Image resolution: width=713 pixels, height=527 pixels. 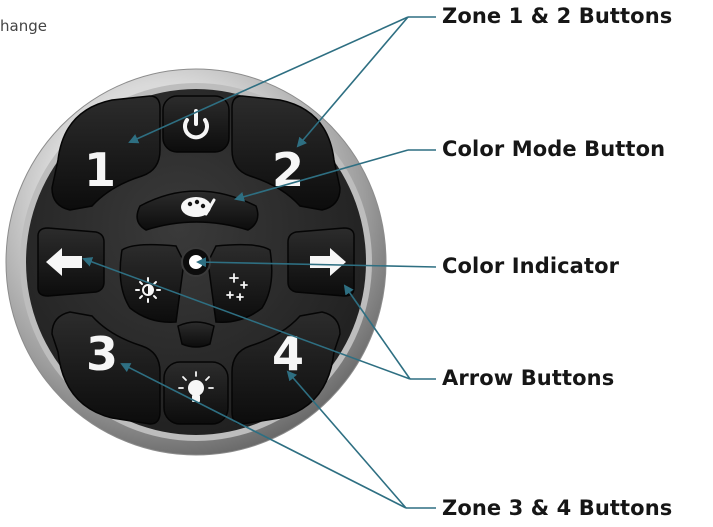 What do you see at coordinates (196, 124) in the screenshot?
I see `power-button` at bounding box center [196, 124].